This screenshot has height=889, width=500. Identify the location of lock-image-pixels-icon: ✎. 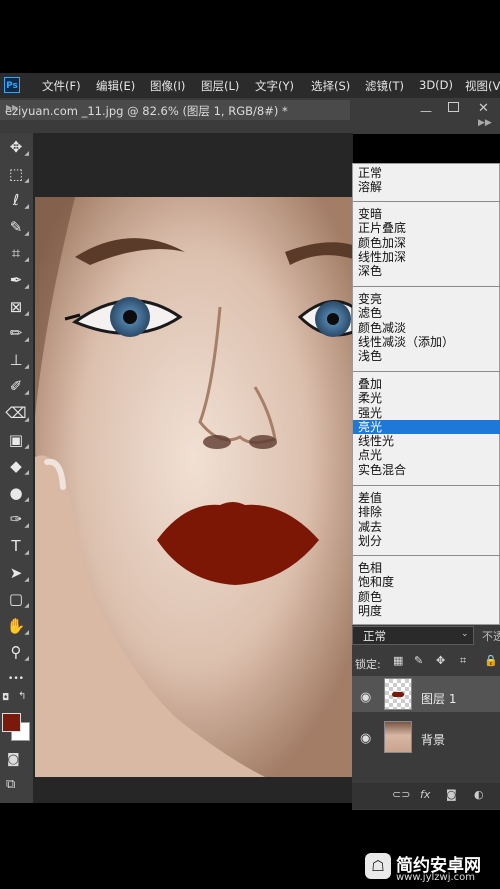
(418, 660).